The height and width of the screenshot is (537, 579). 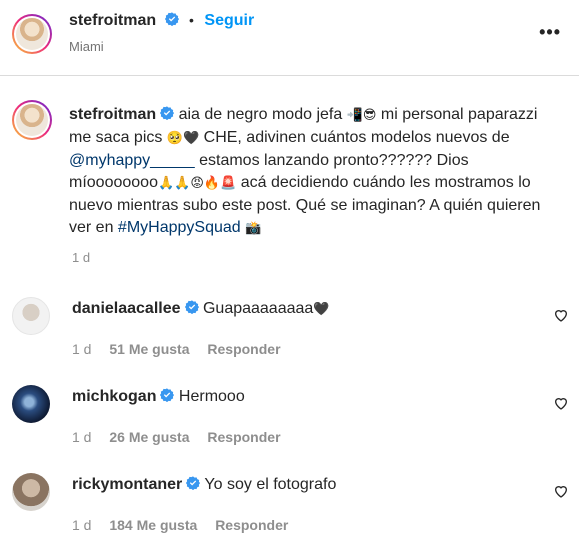 What do you see at coordinates (32, 34) in the screenshot?
I see `author-avatar` at bounding box center [32, 34].